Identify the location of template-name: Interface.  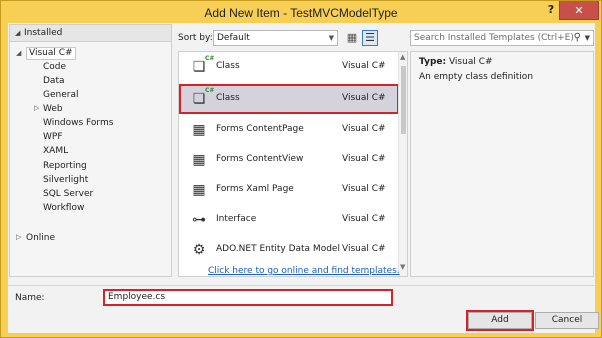
(236, 219).